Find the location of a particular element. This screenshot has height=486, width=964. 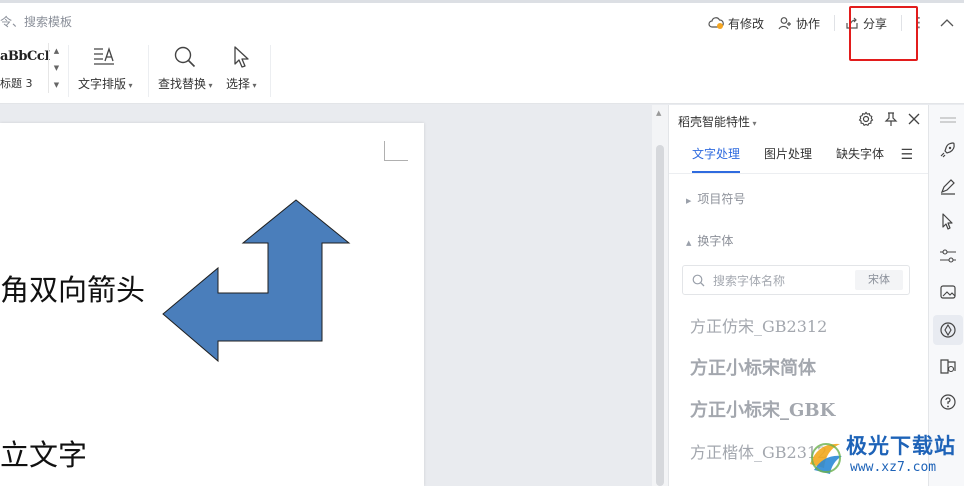

vertical-scrollbar: ▲ is located at coordinates (660, 295).